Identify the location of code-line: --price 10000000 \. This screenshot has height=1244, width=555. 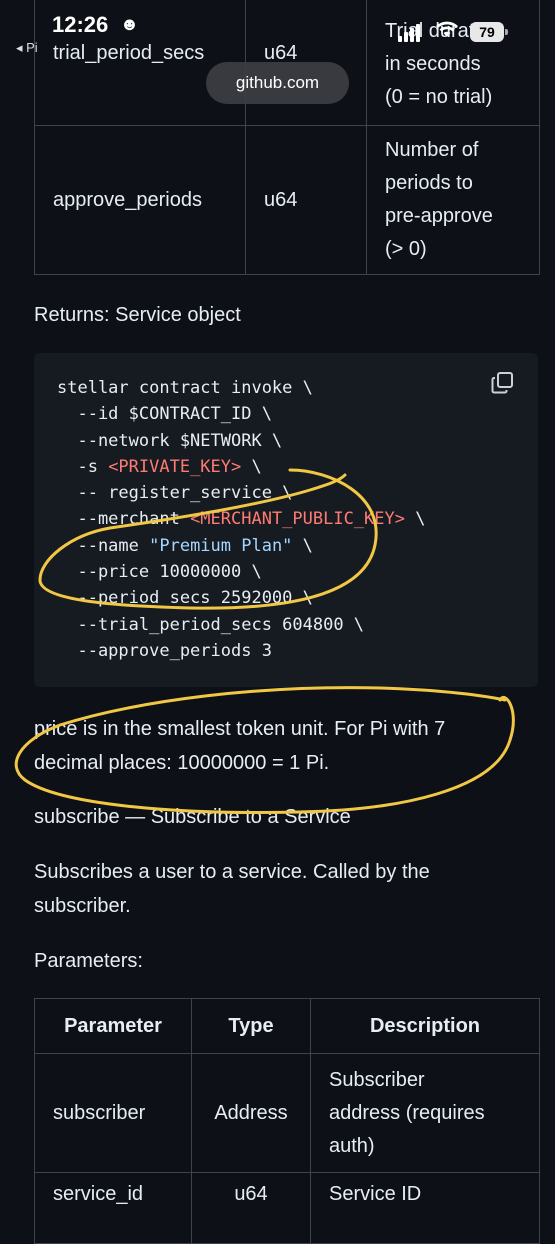
(159, 572).